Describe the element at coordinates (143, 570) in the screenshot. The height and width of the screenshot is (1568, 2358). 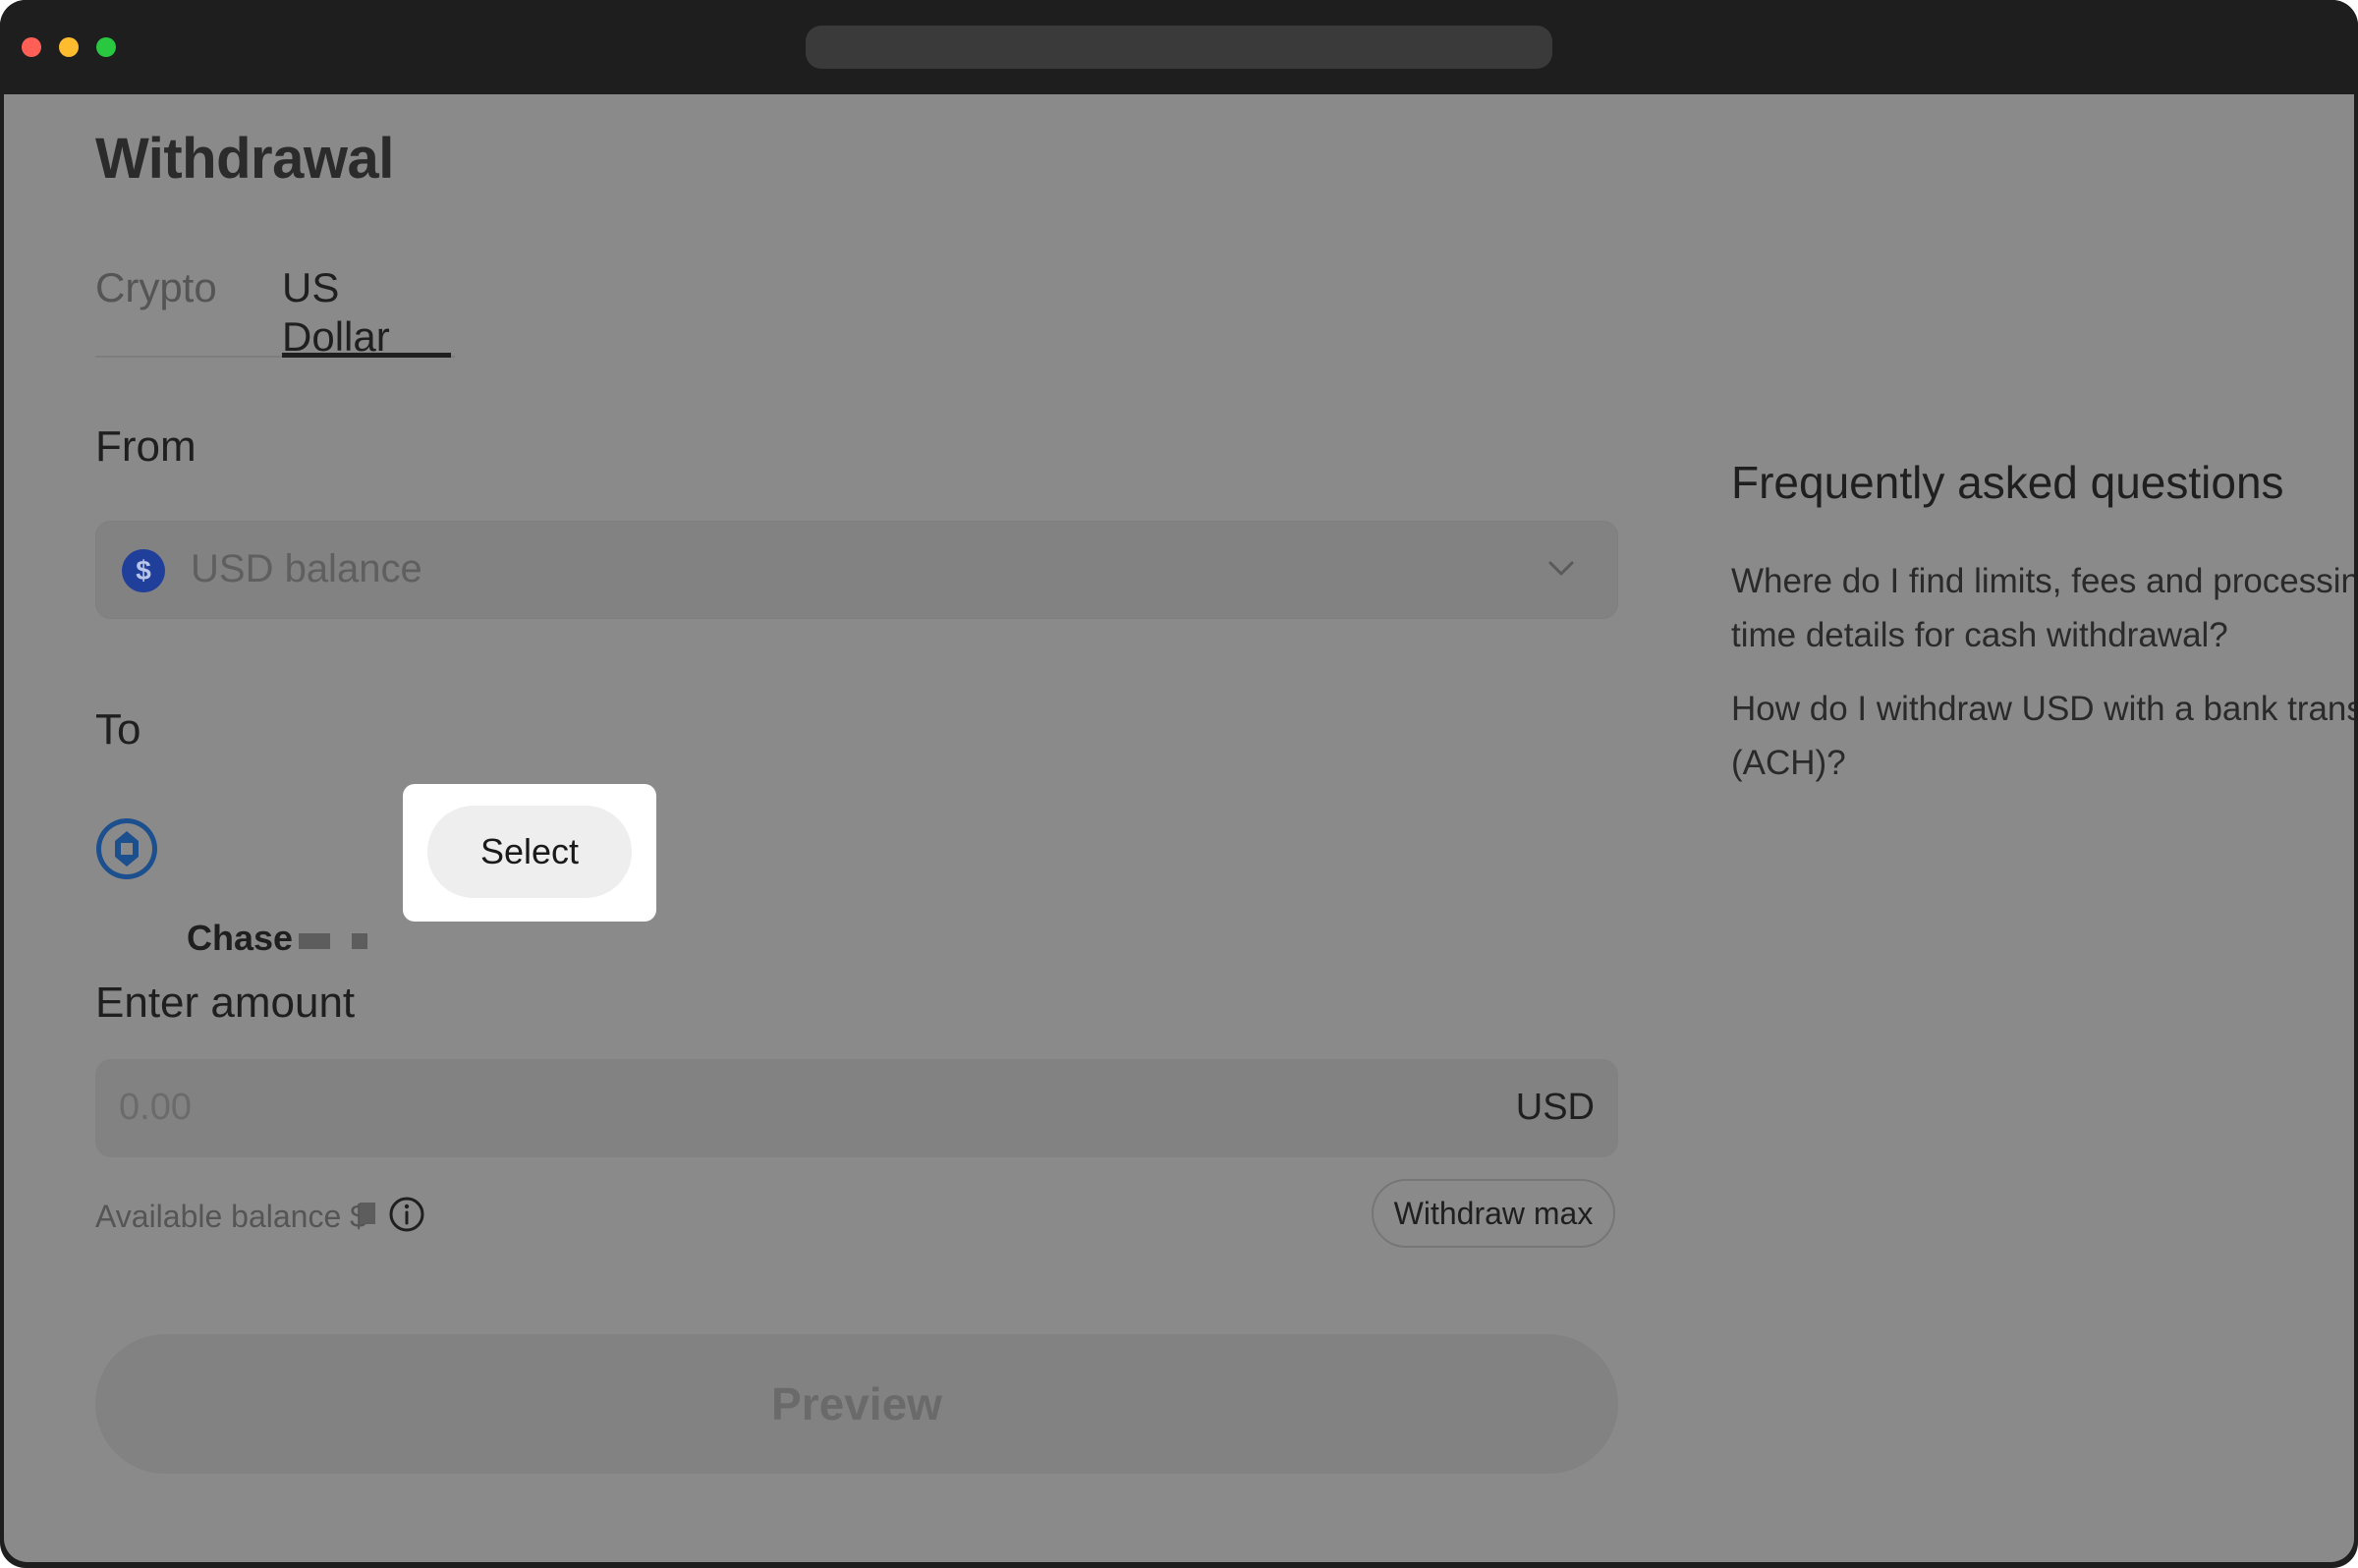
I see `usd-coin-icon: $` at that location.